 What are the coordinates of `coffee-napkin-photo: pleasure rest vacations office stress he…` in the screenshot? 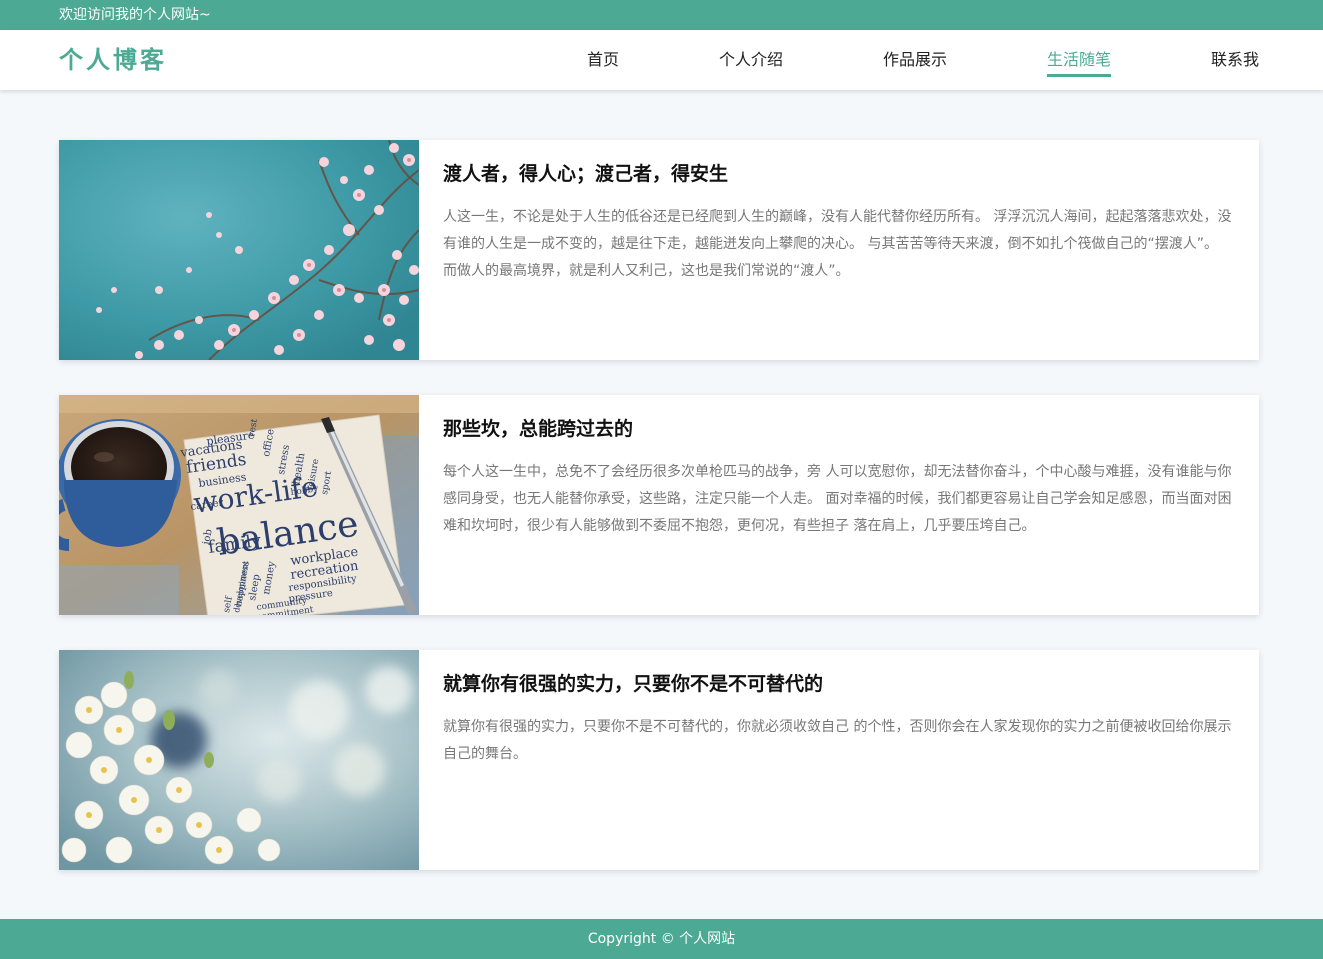 It's located at (239, 505).